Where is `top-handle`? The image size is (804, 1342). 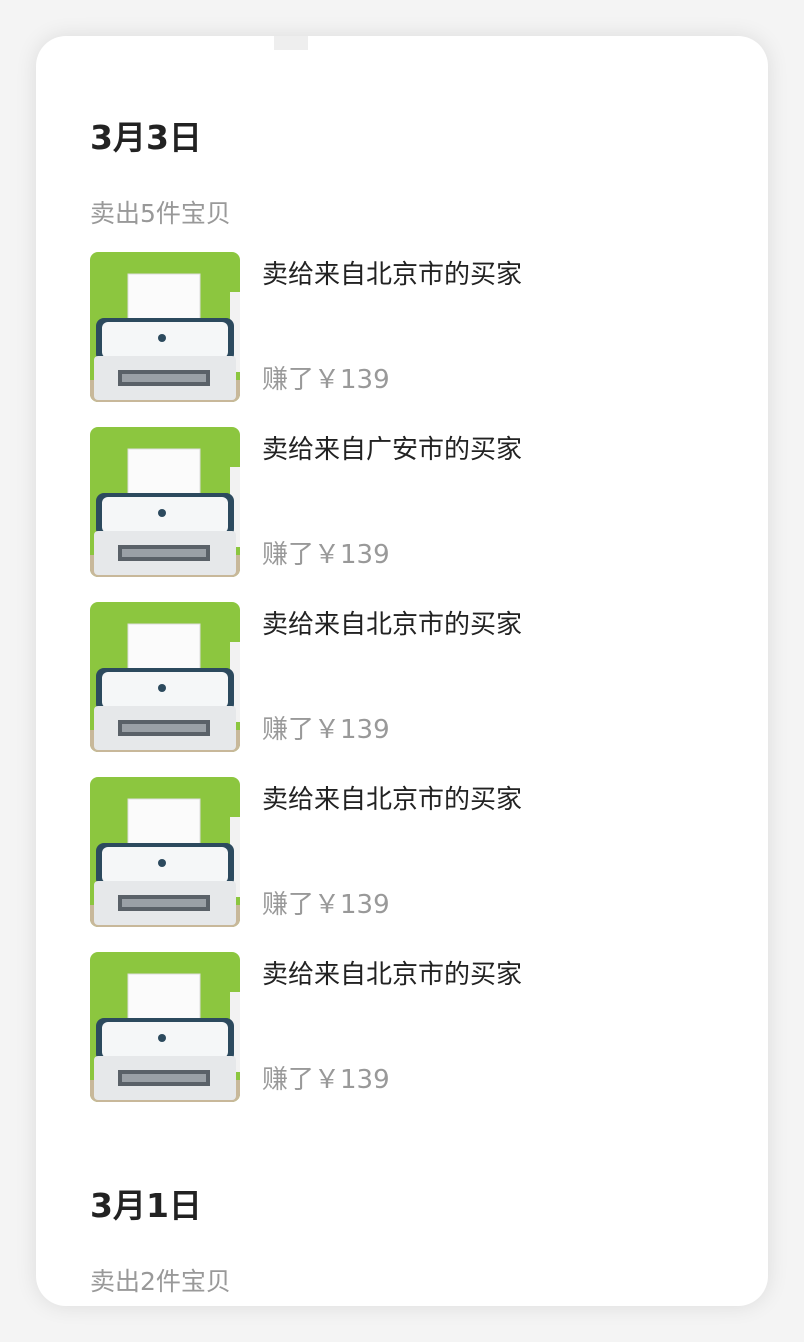 top-handle is located at coordinates (291, 43).